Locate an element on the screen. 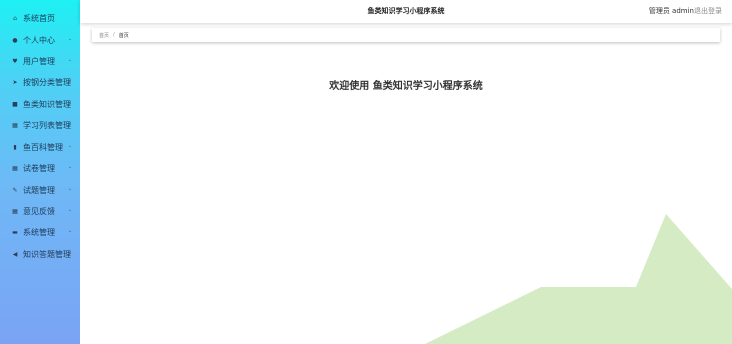 The height and width of the screenshot is (344, 732). breadcrumb: 首页 / 首页 is located at coordinates (406, 35).